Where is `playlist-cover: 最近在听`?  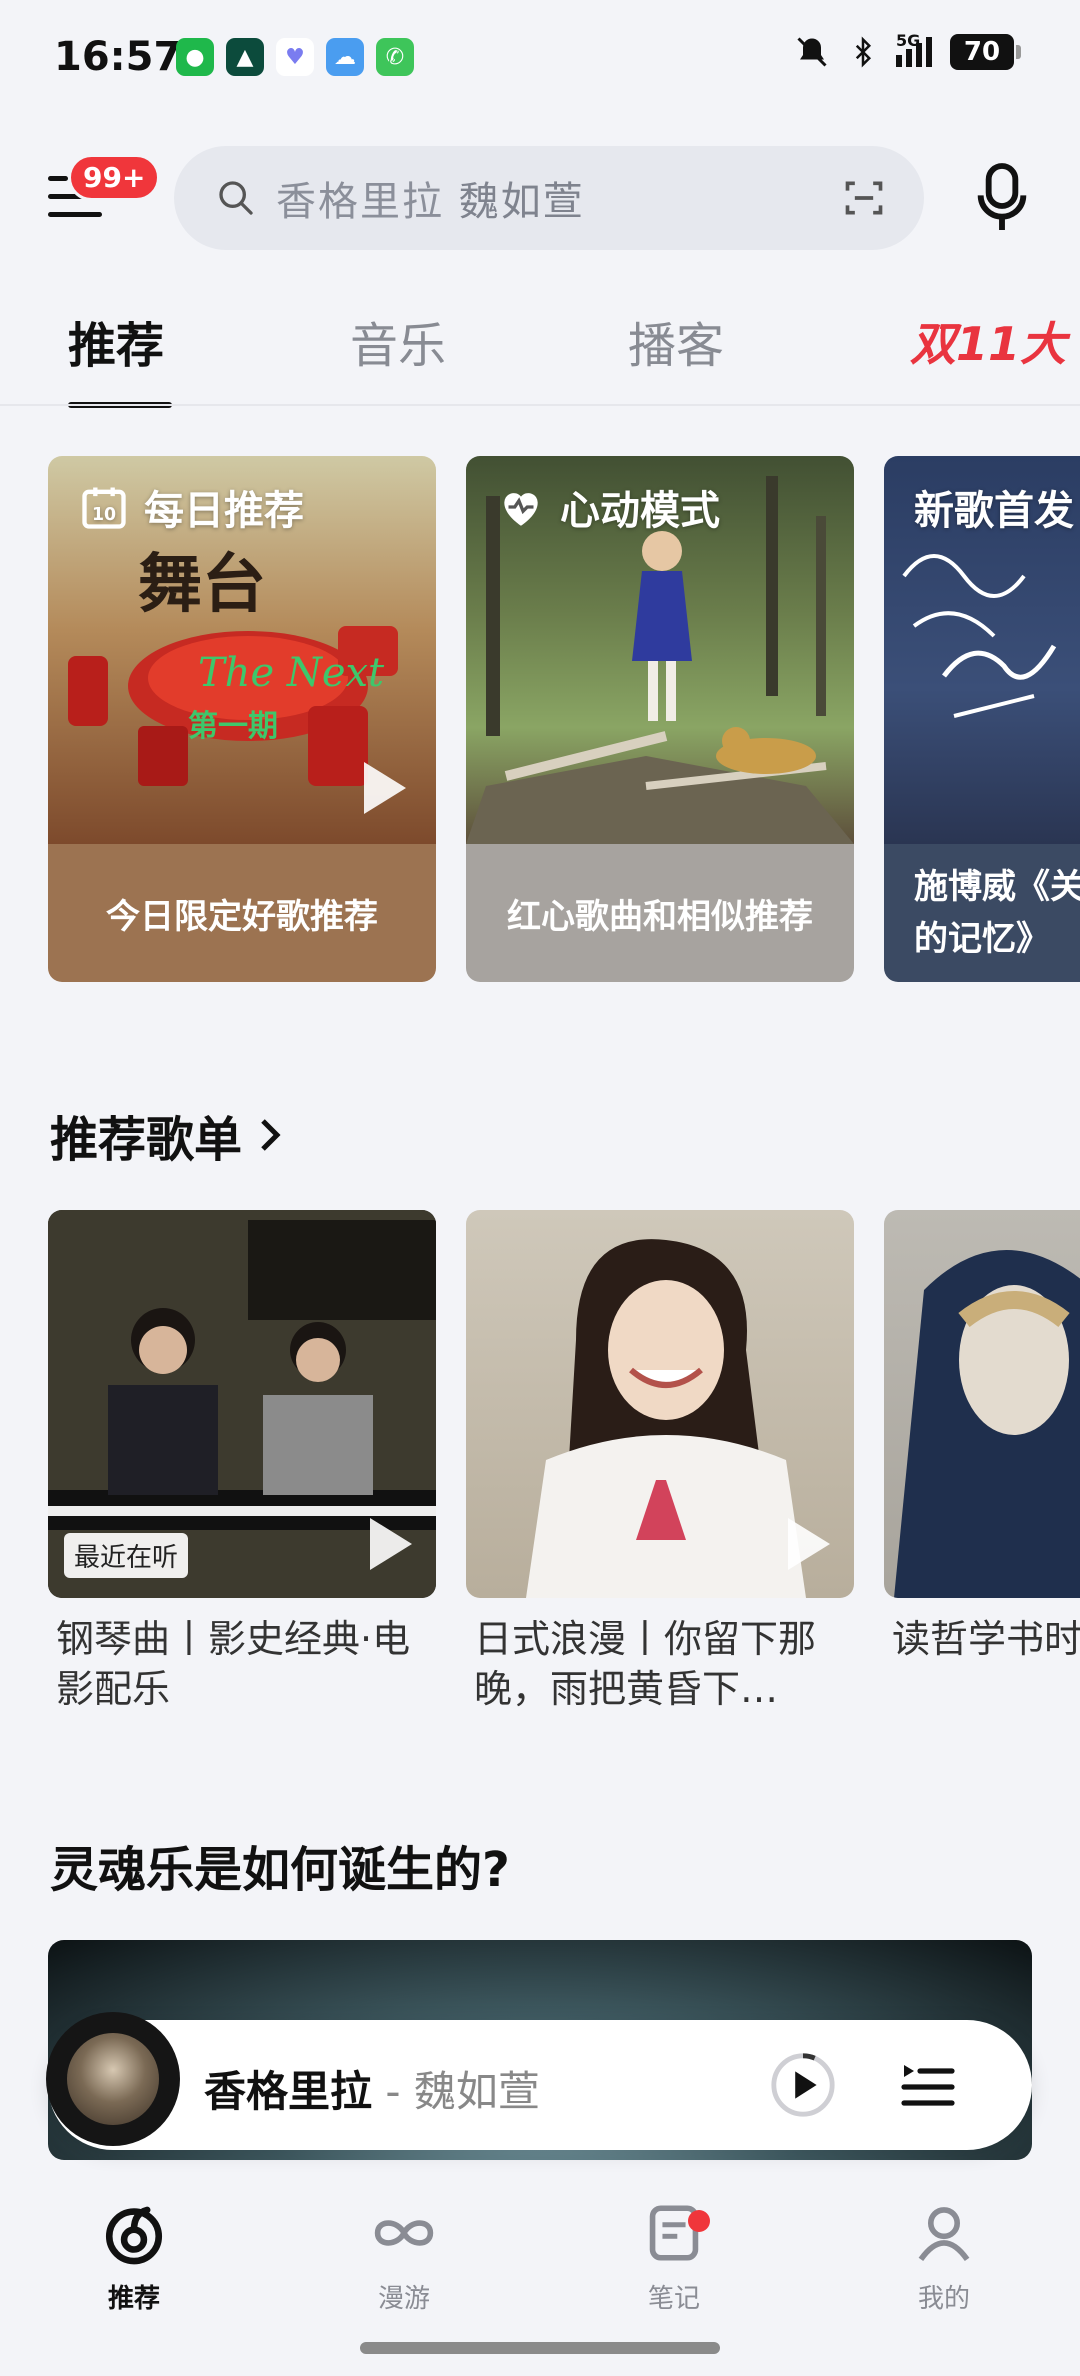 playlist-cover: 最近在听 is located at coordinates (242, 1404).